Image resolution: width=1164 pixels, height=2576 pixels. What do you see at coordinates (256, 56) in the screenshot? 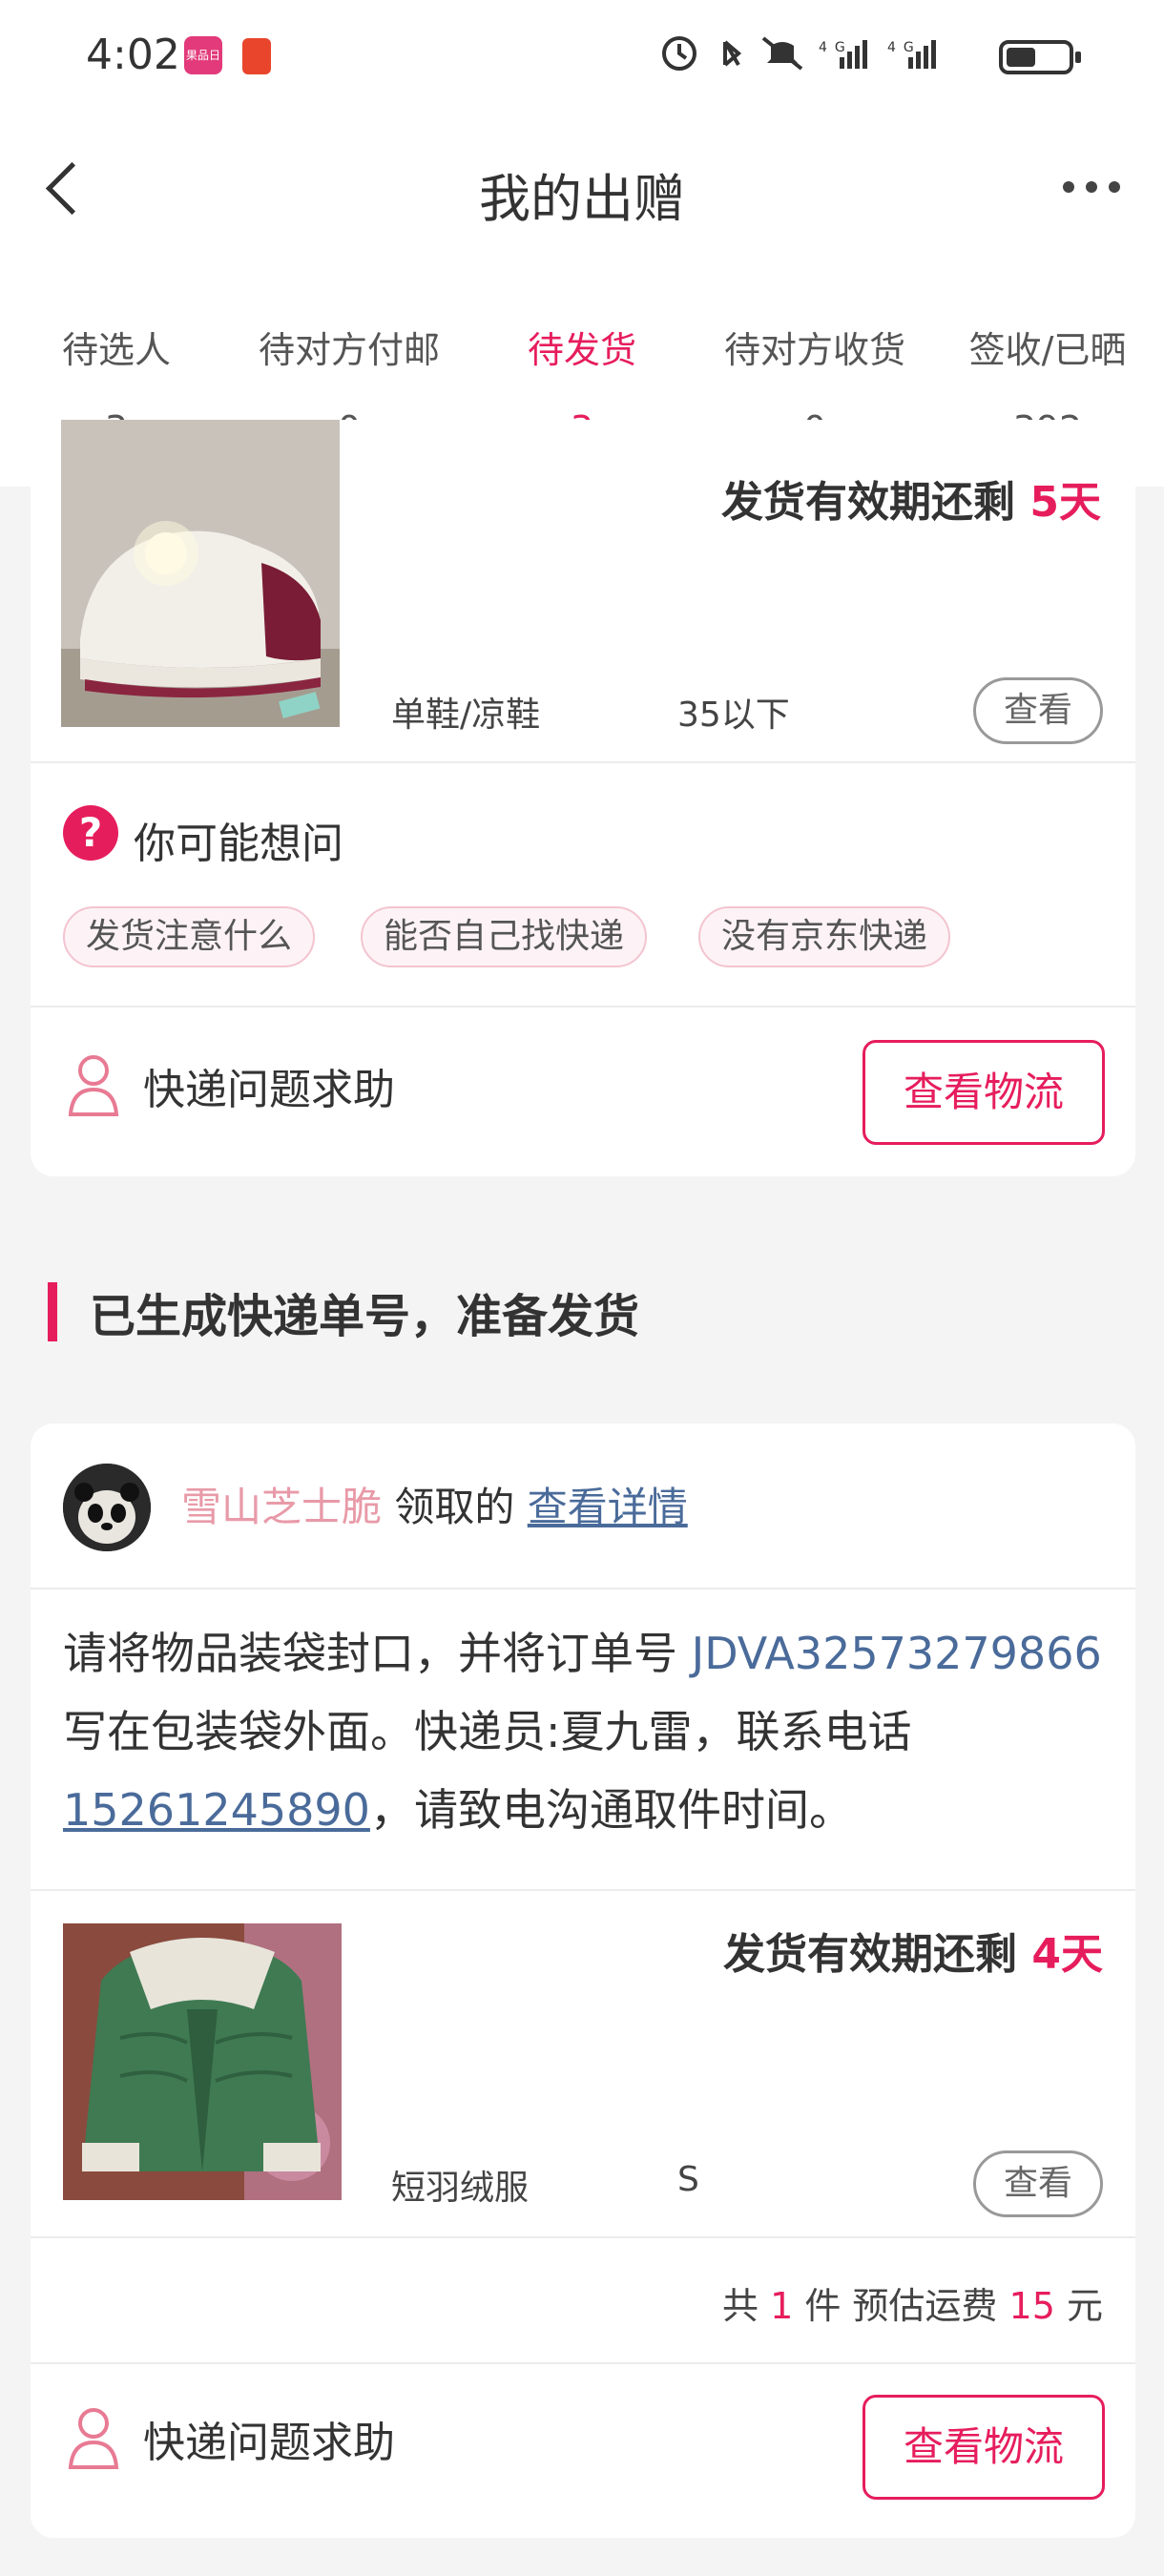
I see `red-packet-icon` at bounding box center [256, 56].